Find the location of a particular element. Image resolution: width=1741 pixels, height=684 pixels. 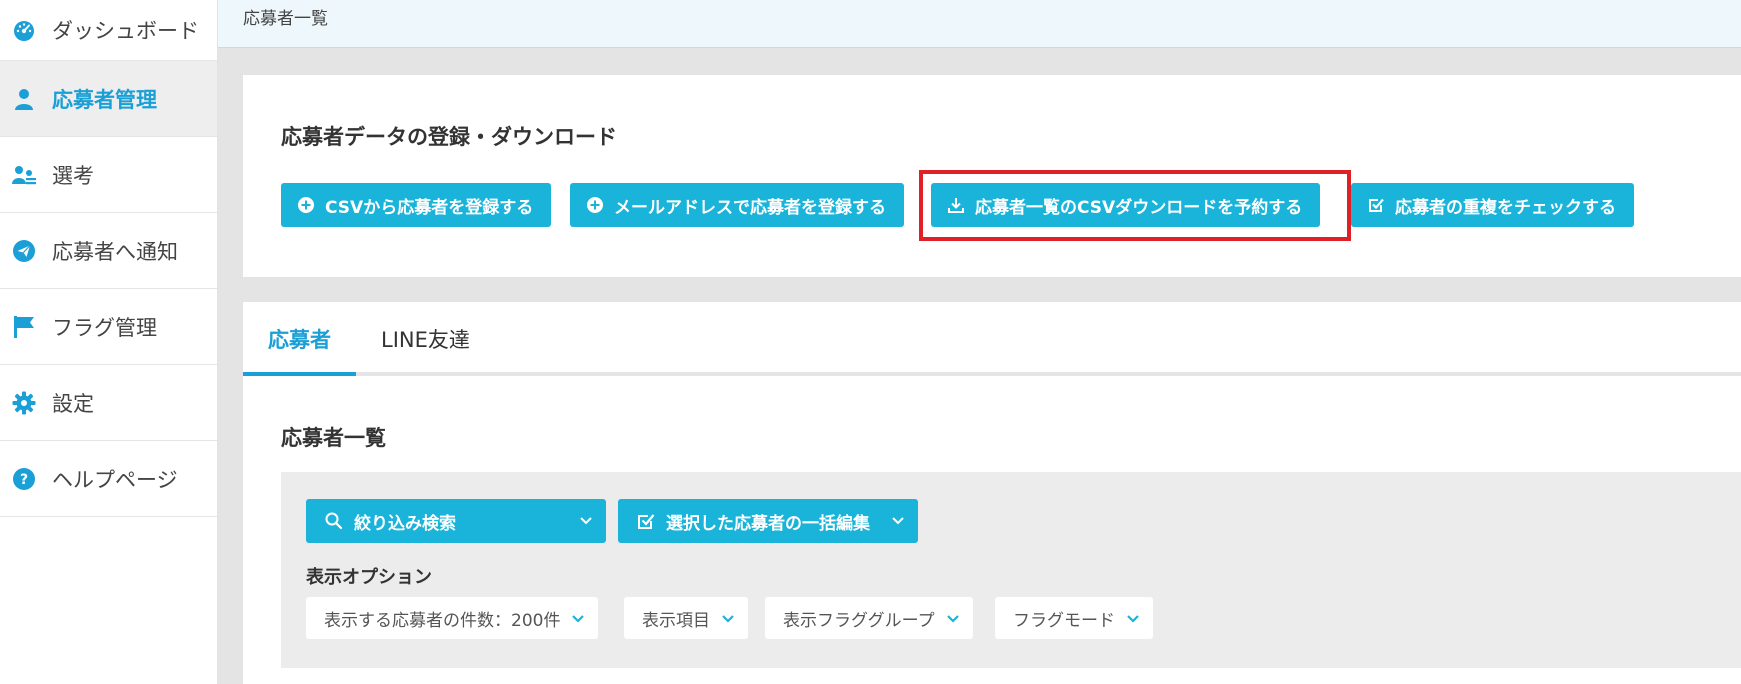

breadcrumb: 応募者一覧 is located at coordinates (979, 24).